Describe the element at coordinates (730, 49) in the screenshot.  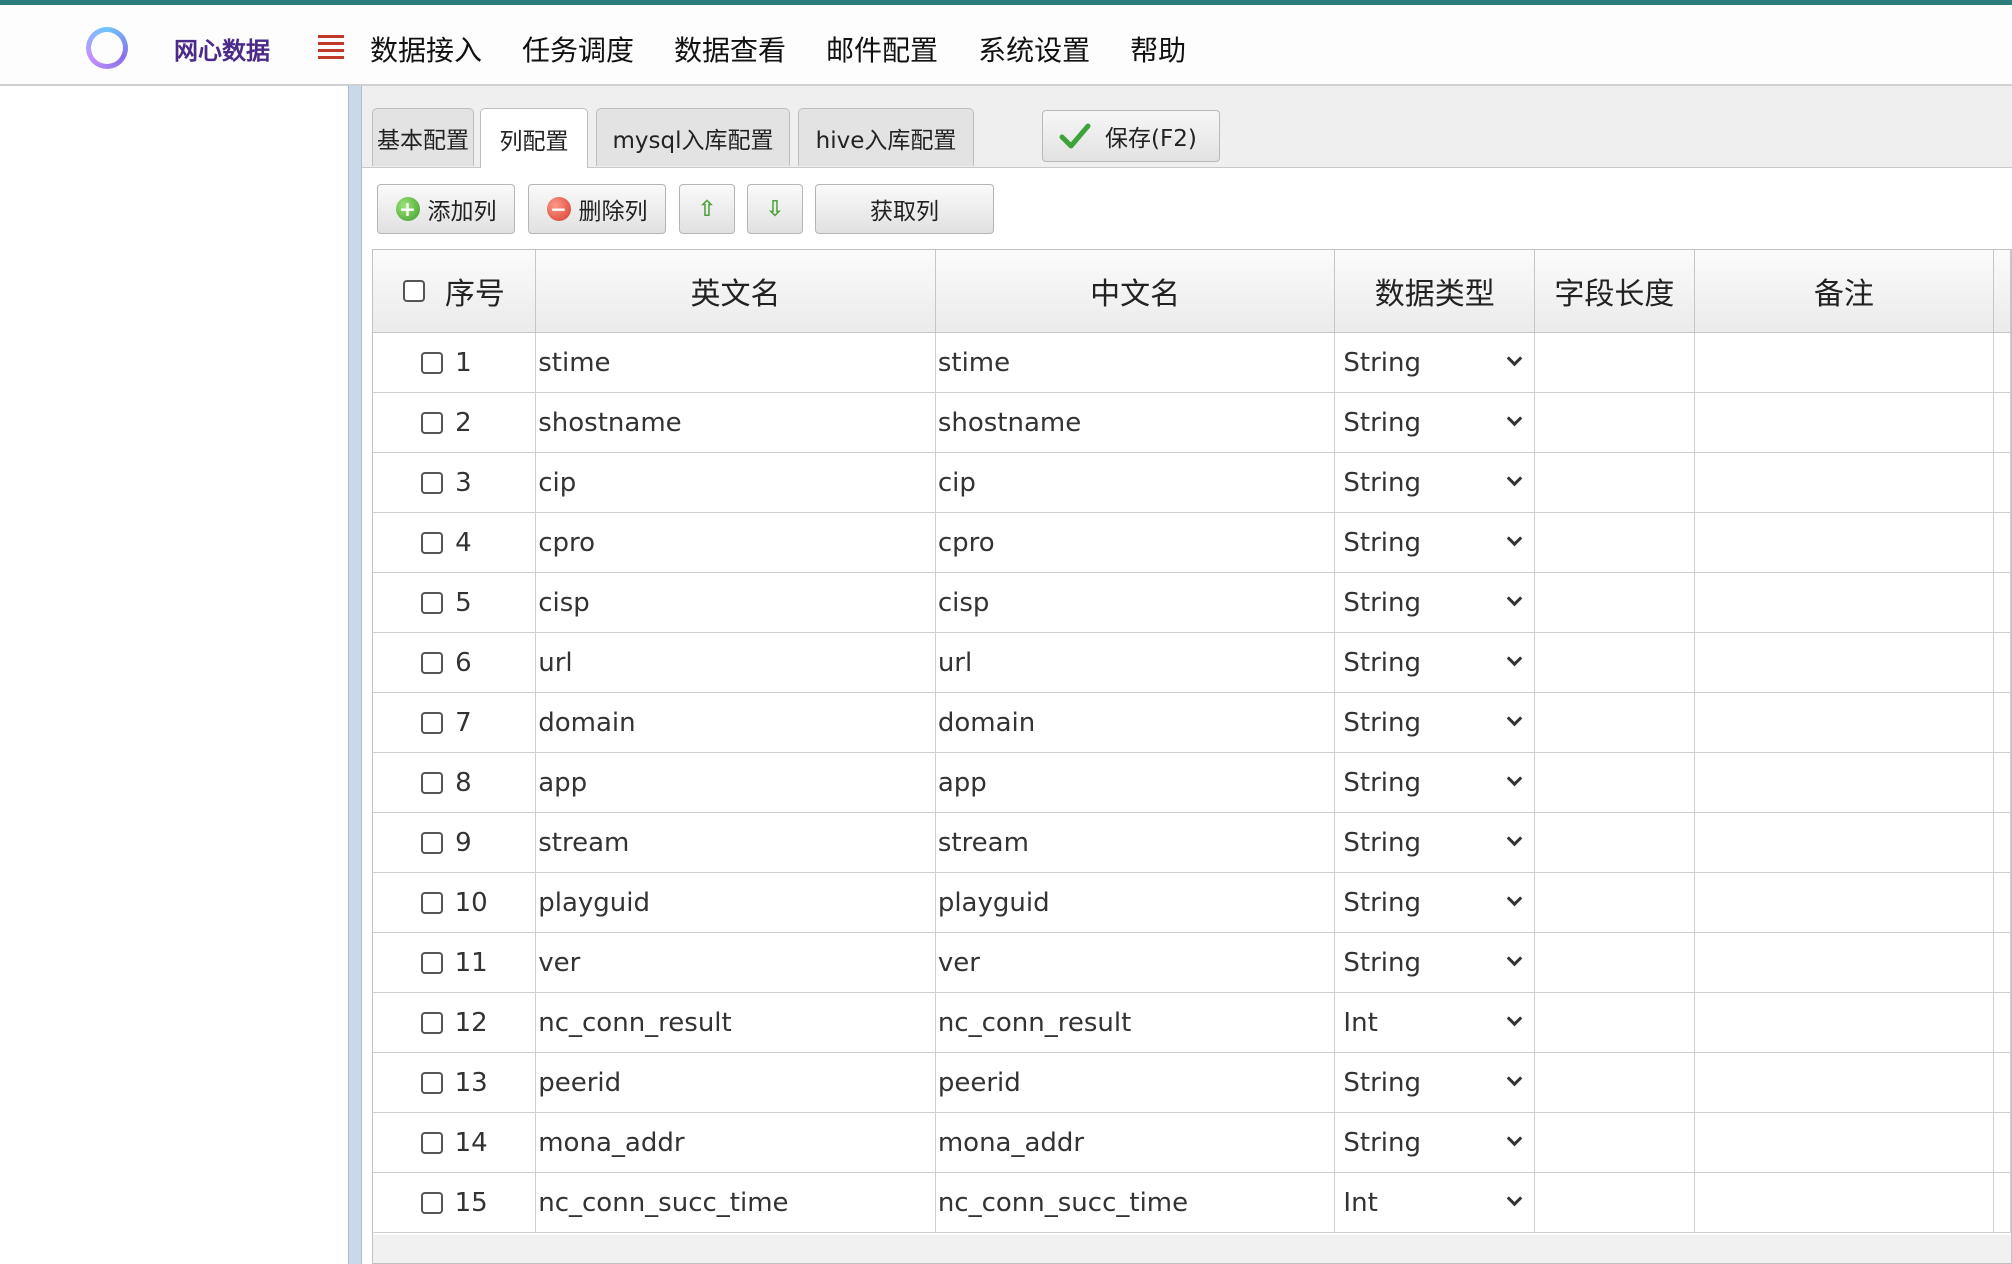
I see `nav-item-data-view: 数据查看` at that location.